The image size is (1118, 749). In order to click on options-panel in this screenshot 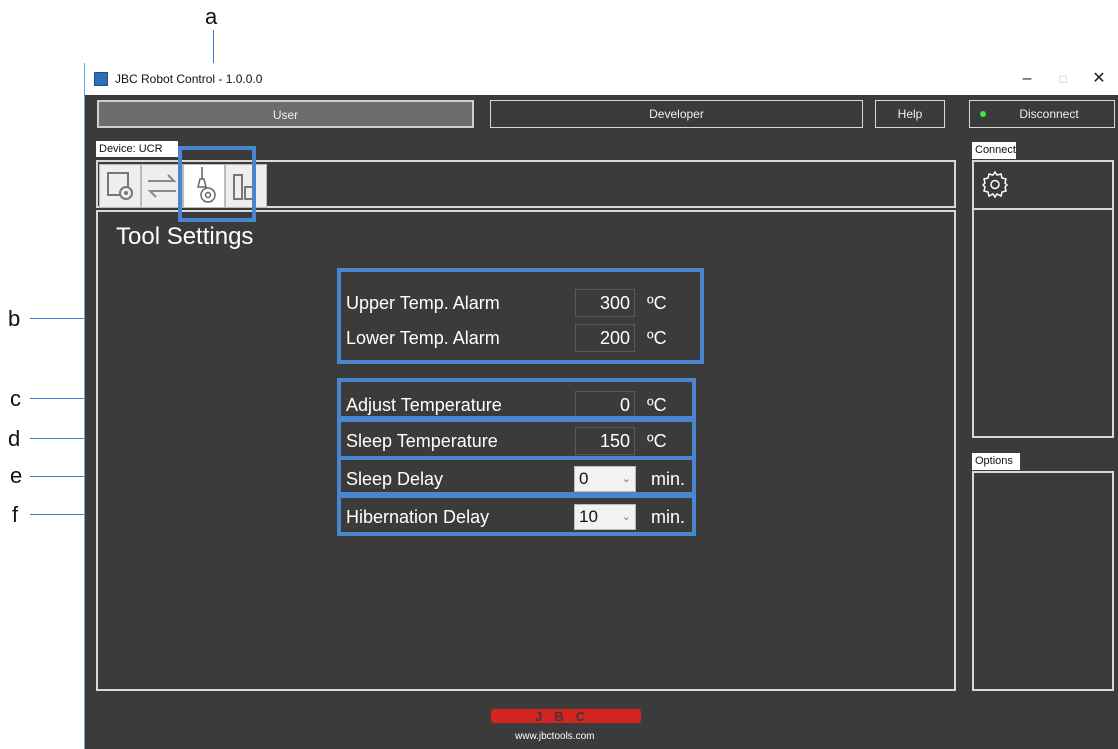, I will do `click(1043, 581)`.